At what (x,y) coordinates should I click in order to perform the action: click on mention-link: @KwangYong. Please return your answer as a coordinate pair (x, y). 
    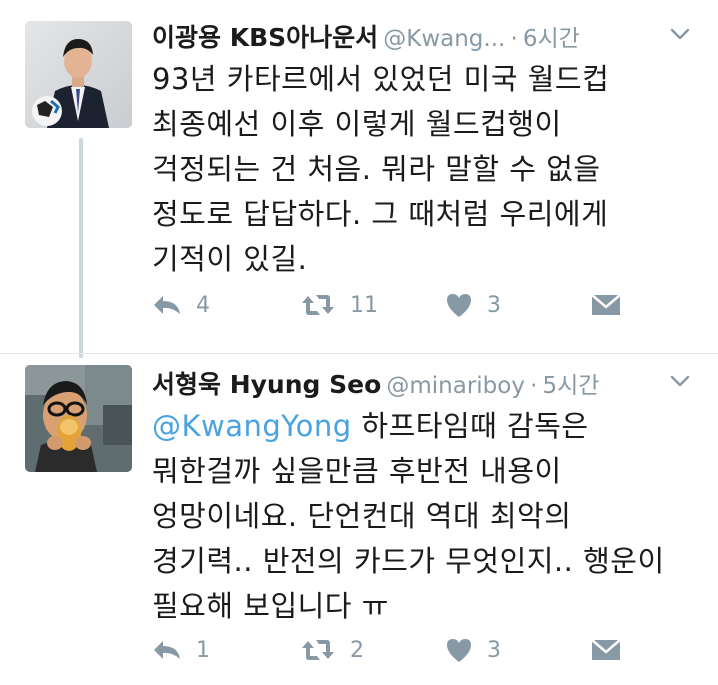
    Looking at the image, I should click on (252, 426).